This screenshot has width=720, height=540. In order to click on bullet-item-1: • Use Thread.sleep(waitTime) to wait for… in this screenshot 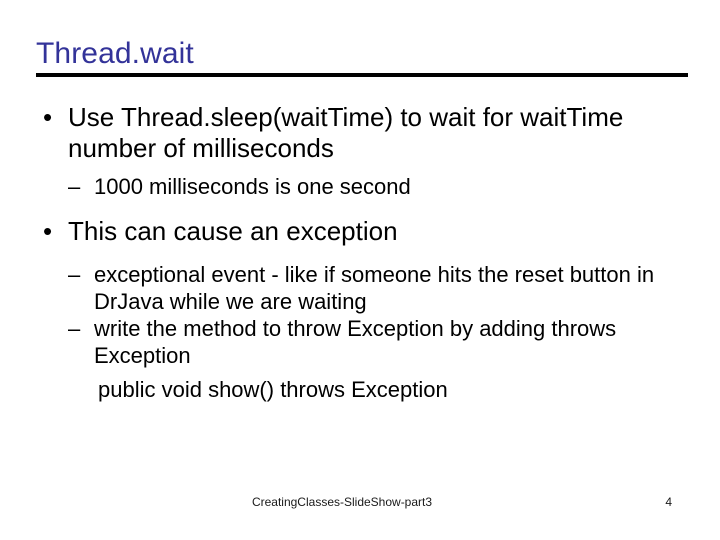, I will do `click(362, 133)`.